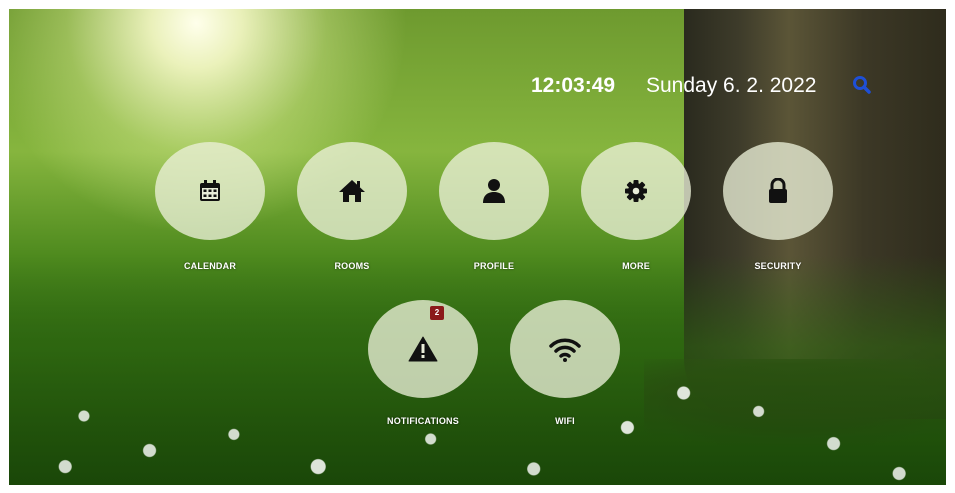  I want to click on profile-button, so click(494, 191).